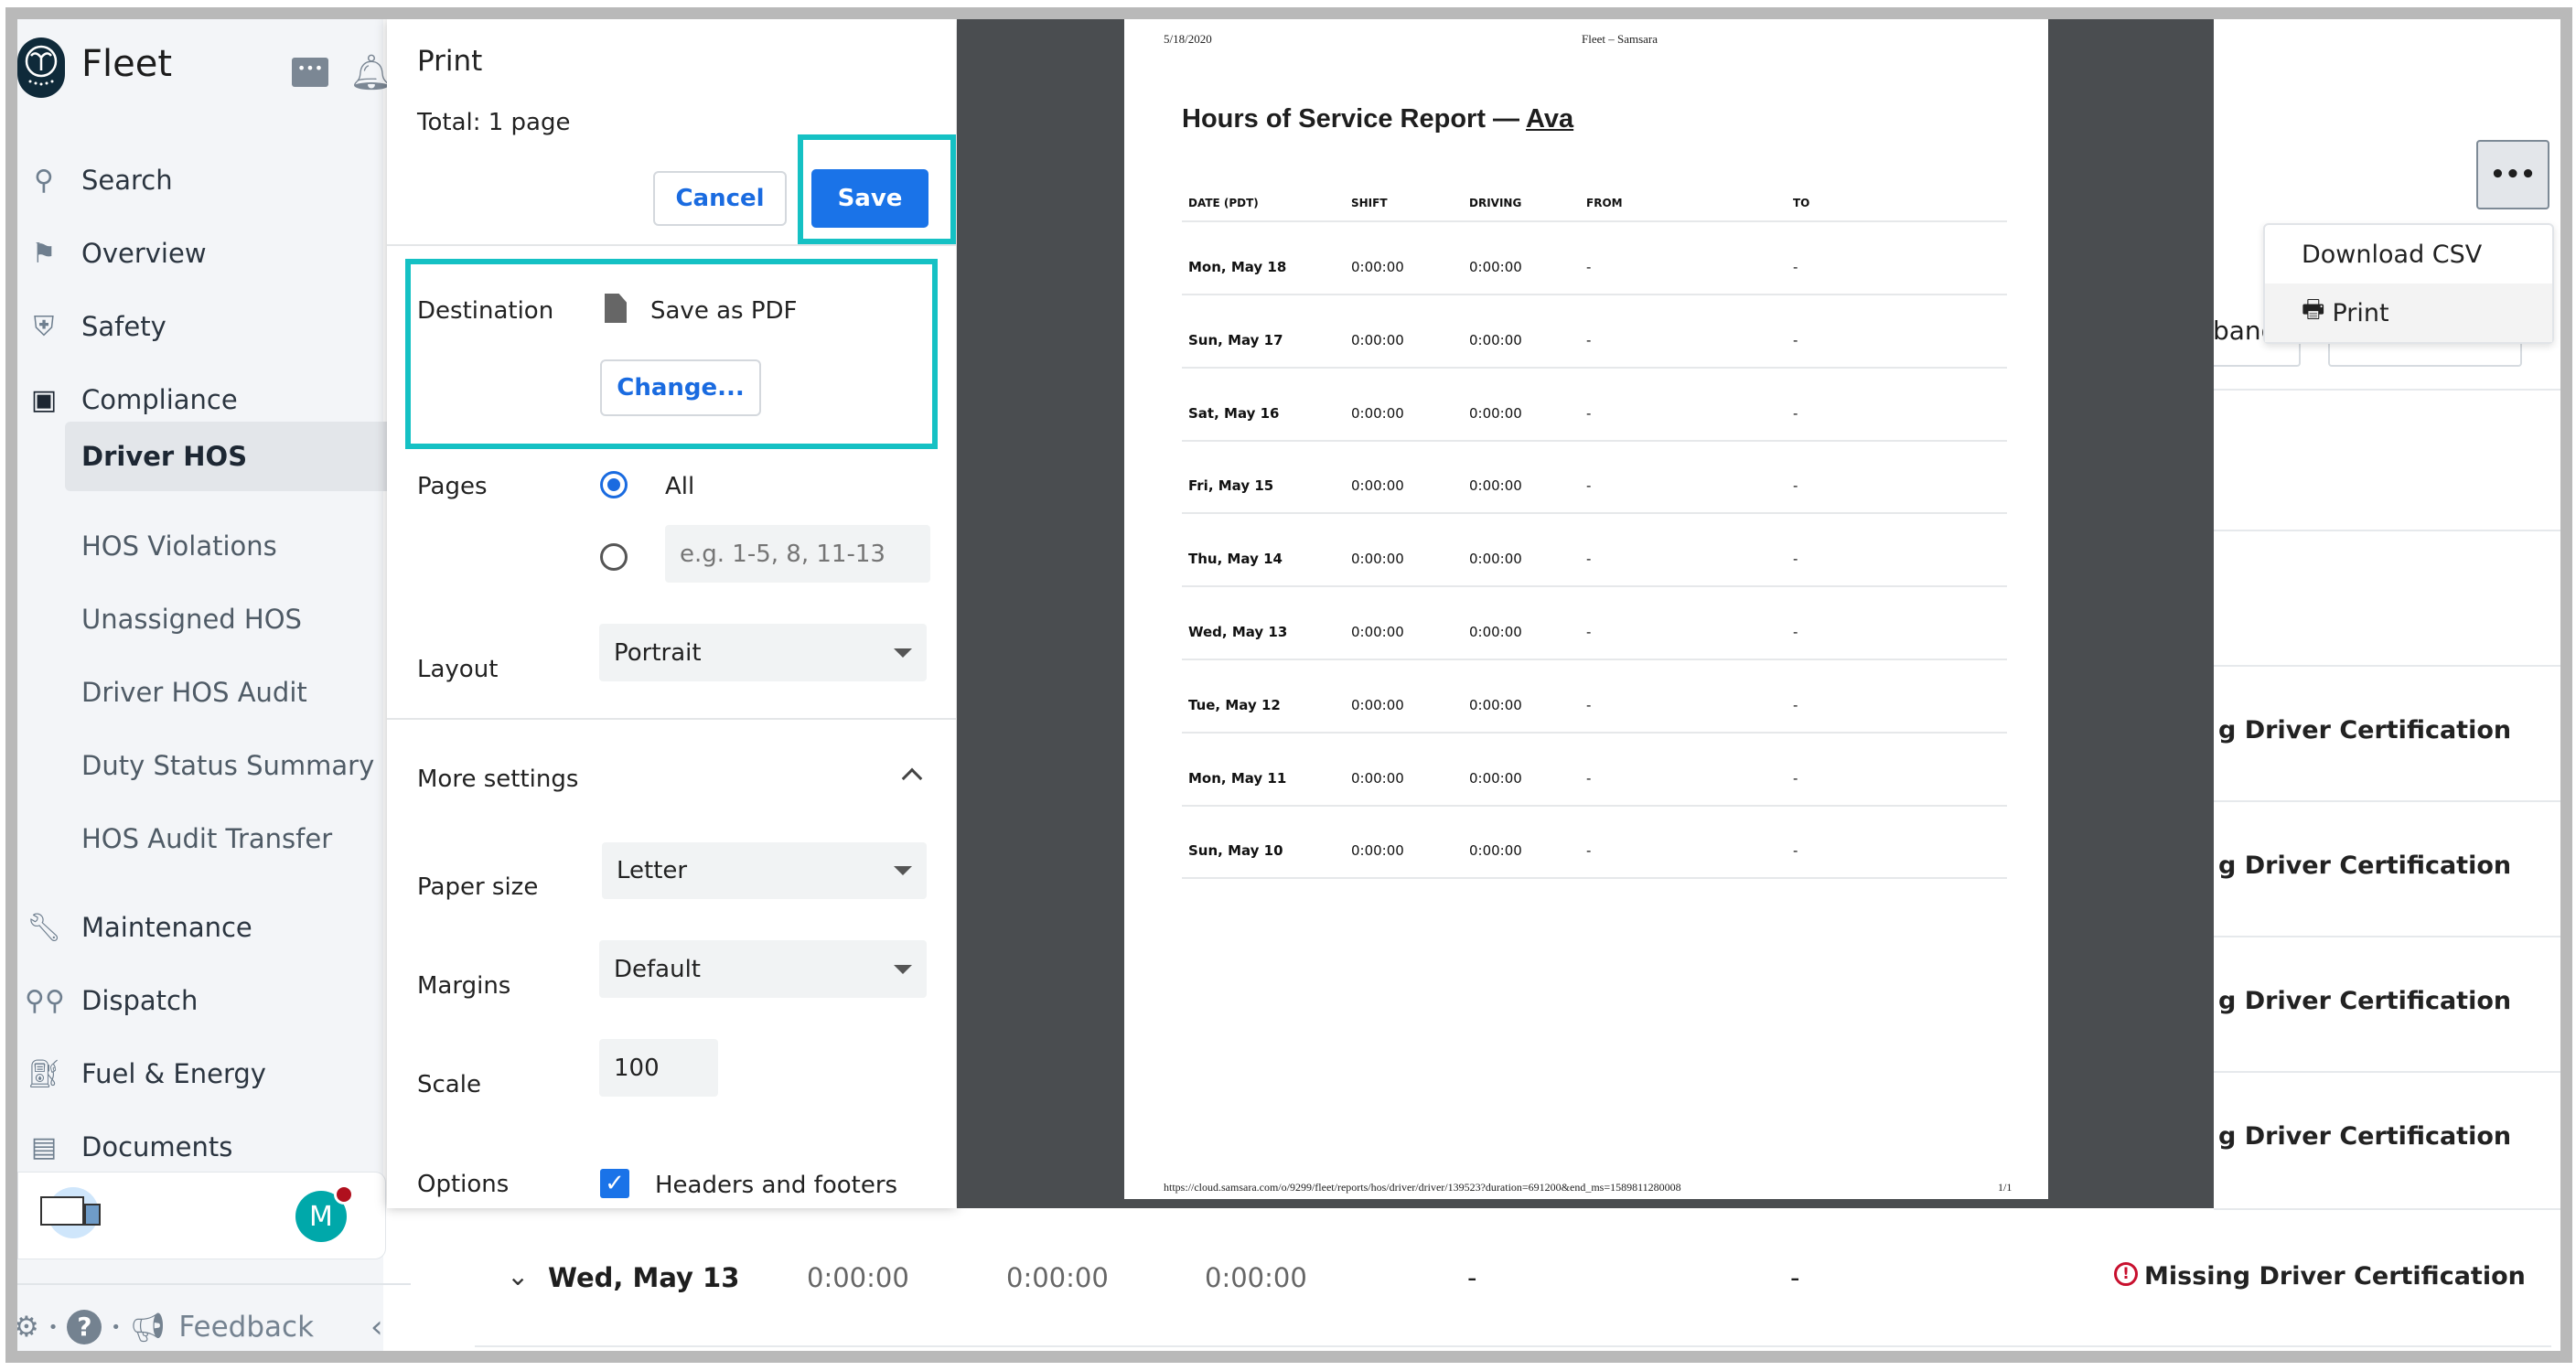  What do you see at coordinates (310, 72) in the screenshot?
I see `chat-icon: •••` at bounding box center [310, 72].